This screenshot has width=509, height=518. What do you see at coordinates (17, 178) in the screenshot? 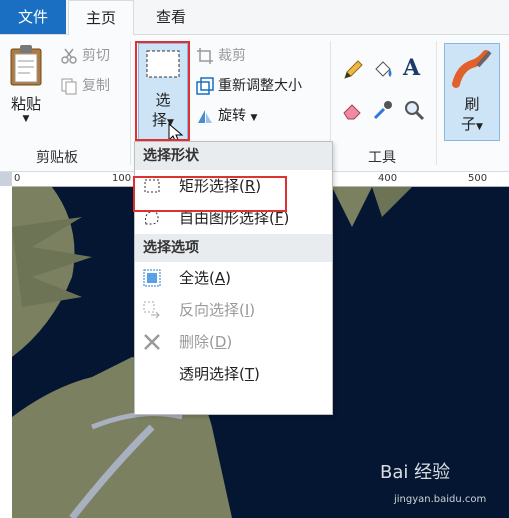
I see `ruler-tick: 0` at bounding box center [17, 178].